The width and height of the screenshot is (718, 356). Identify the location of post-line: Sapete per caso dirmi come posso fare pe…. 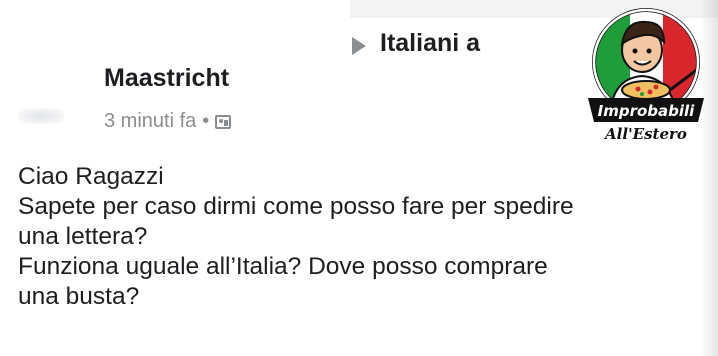
(296, 206).